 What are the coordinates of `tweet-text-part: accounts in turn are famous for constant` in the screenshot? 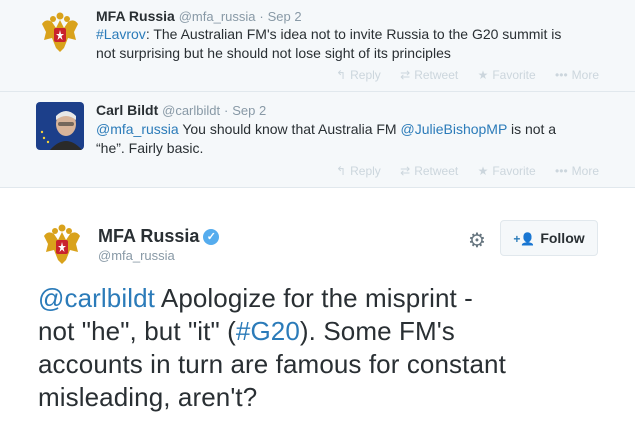 It's located at (272, 364).